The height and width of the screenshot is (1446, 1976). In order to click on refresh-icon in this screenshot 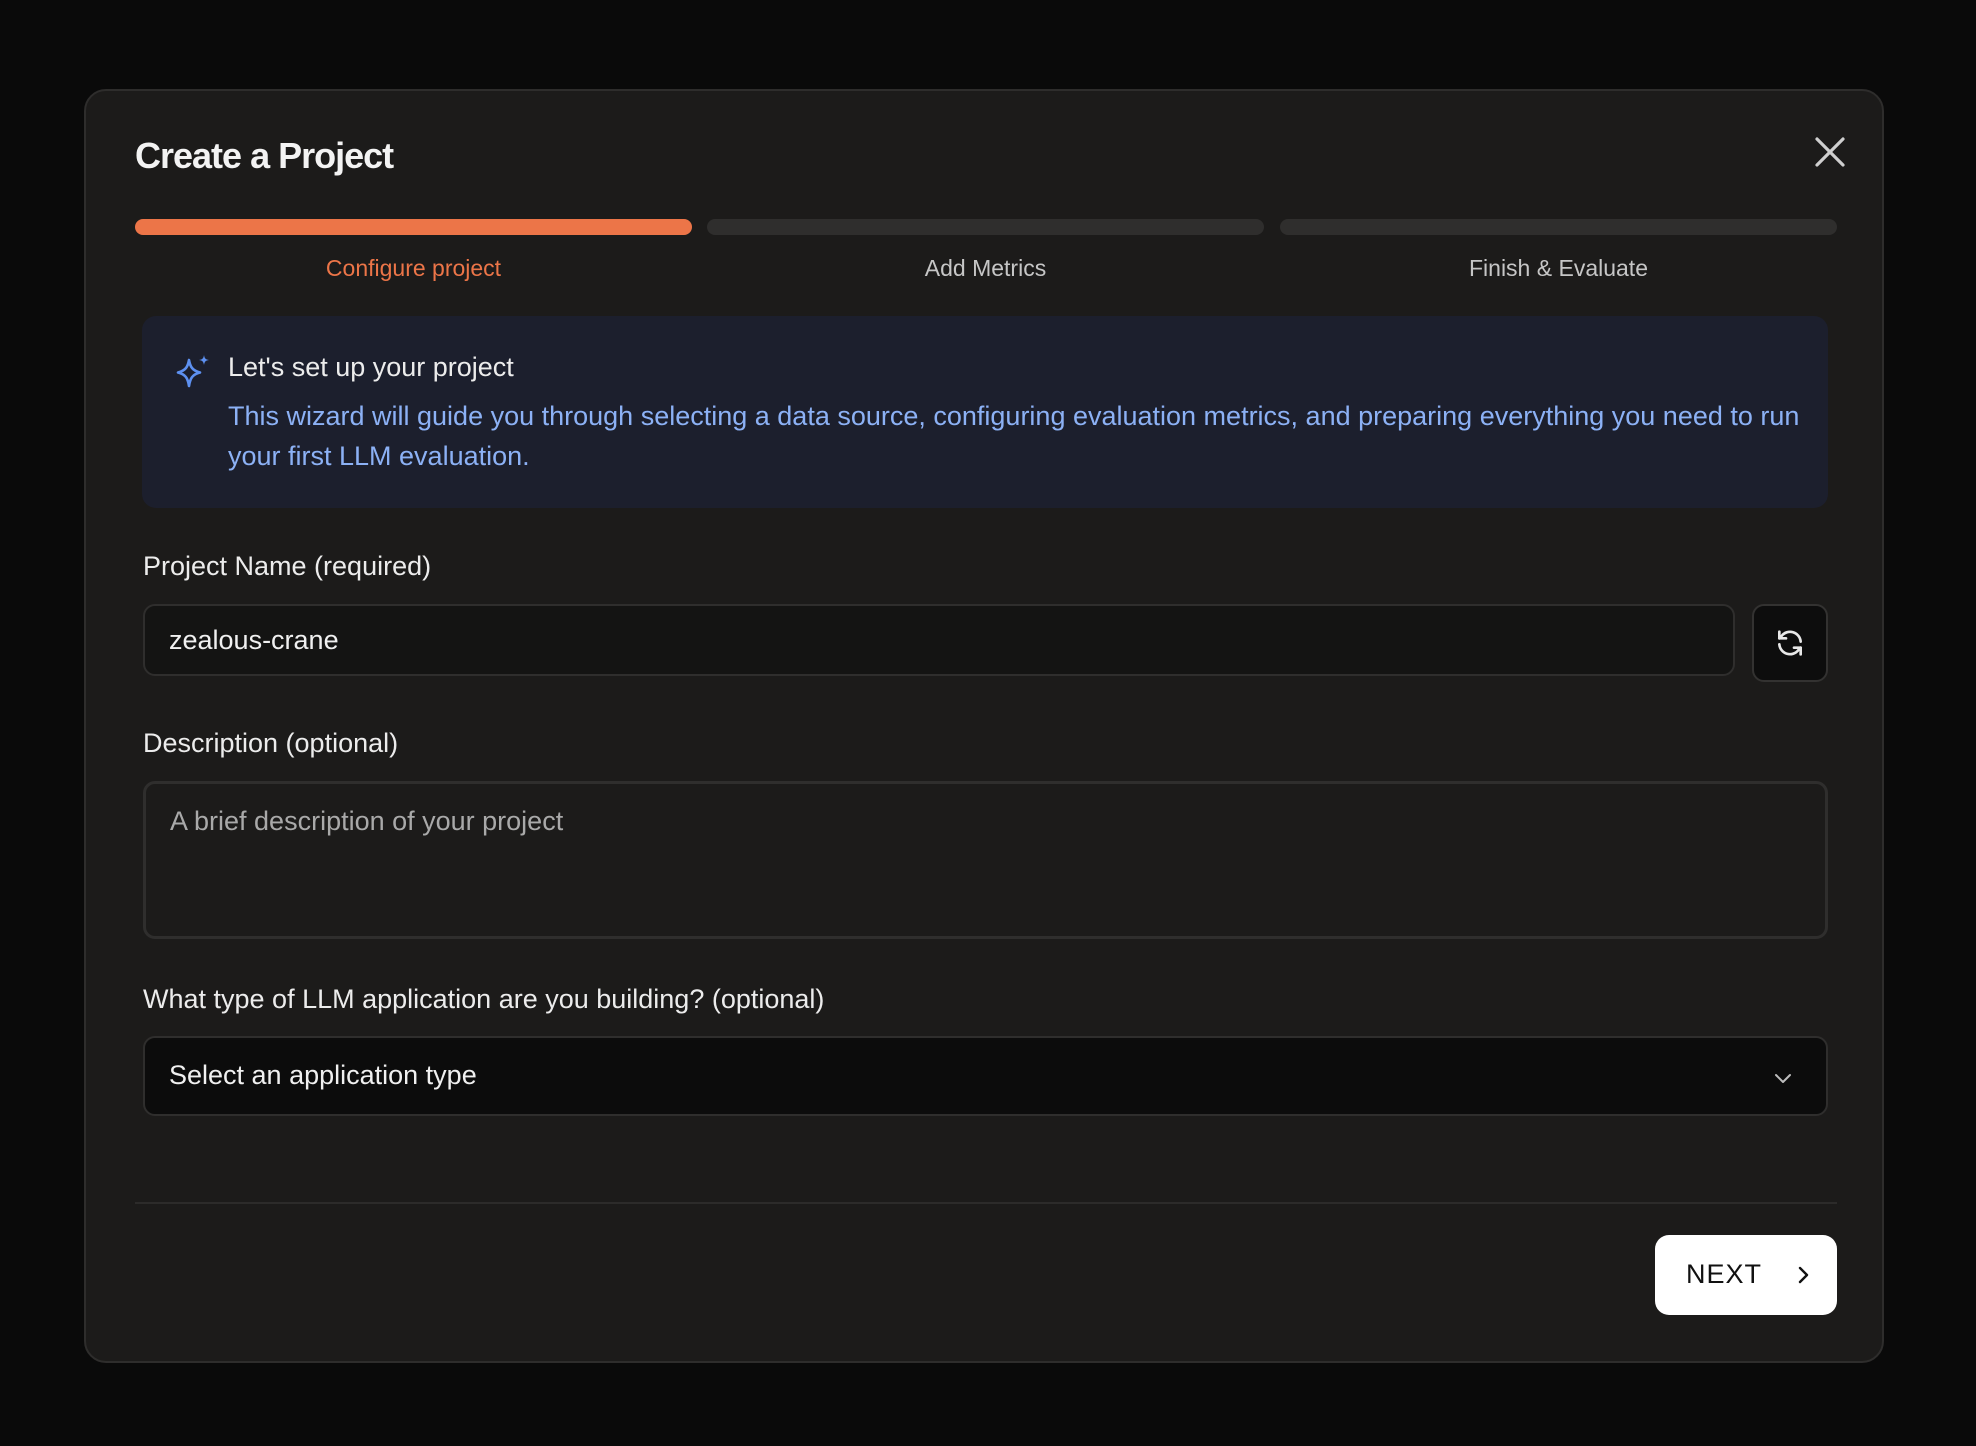, I will do `click(1790, 643)`.